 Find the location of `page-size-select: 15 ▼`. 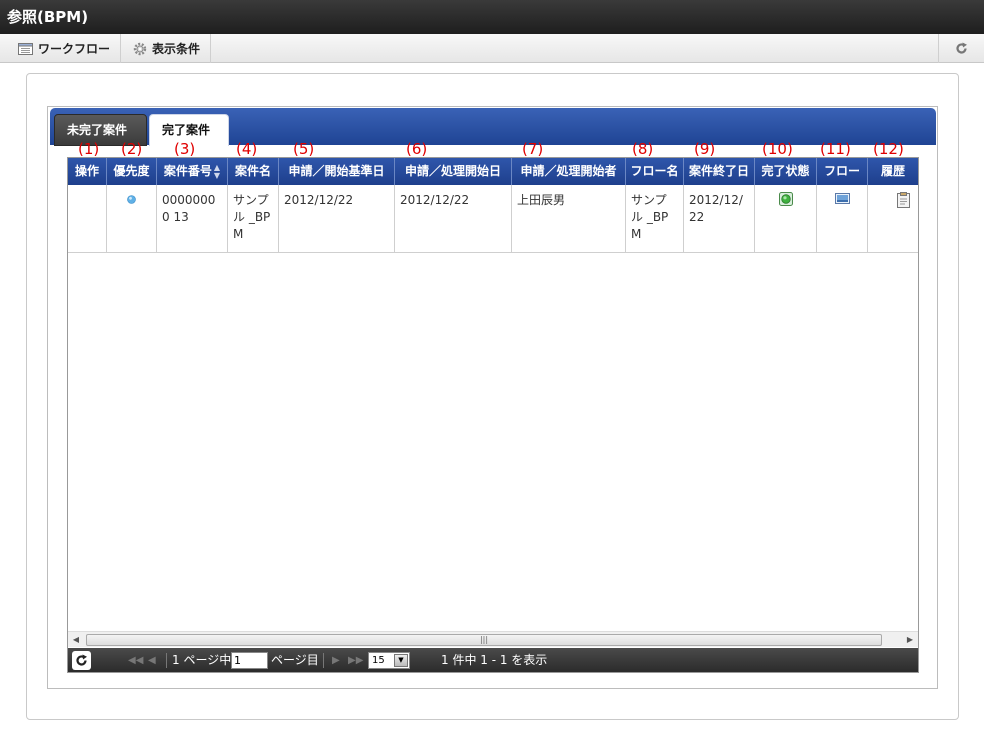

page-size-select: 15 ▼ is located at coordinates (389, 660).